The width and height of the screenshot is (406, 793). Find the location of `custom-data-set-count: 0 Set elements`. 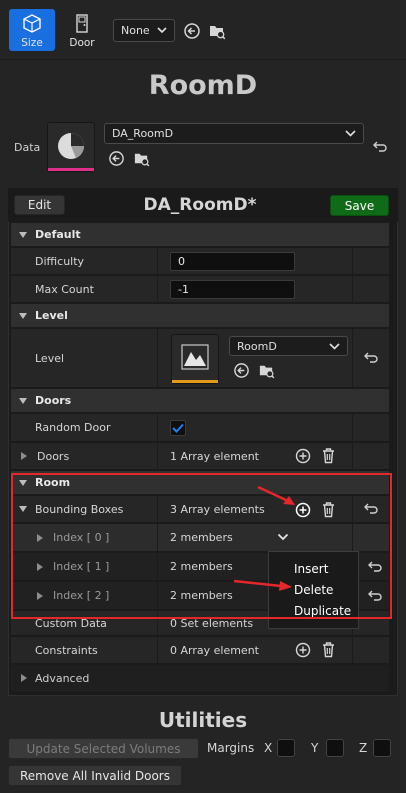

custom-data-set-count: 0 Set elements is located at coordinates (212, 623).